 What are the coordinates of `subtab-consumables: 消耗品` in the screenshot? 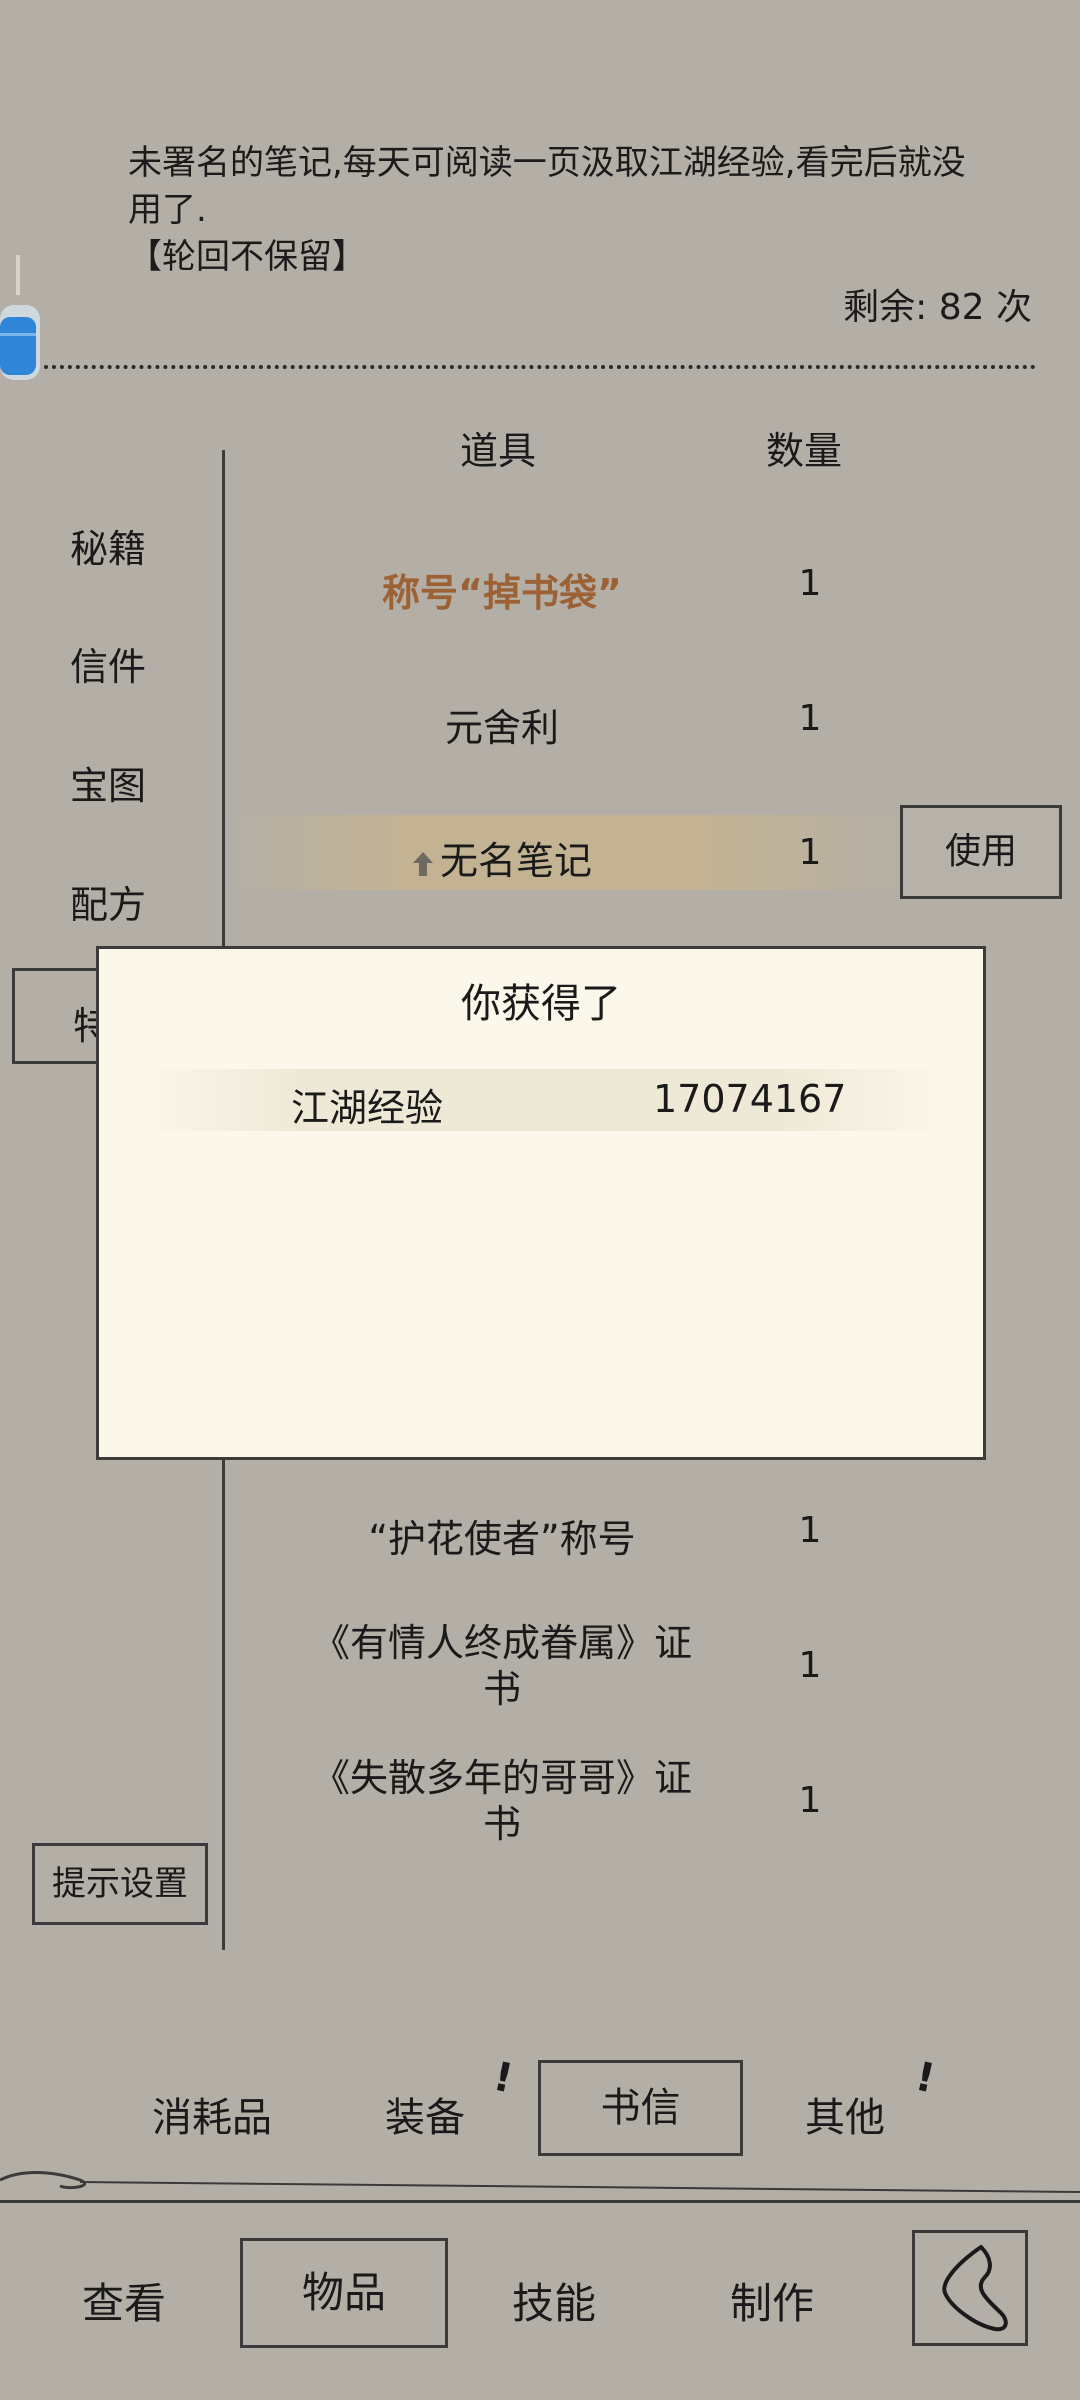 It's located at (212, 2114).